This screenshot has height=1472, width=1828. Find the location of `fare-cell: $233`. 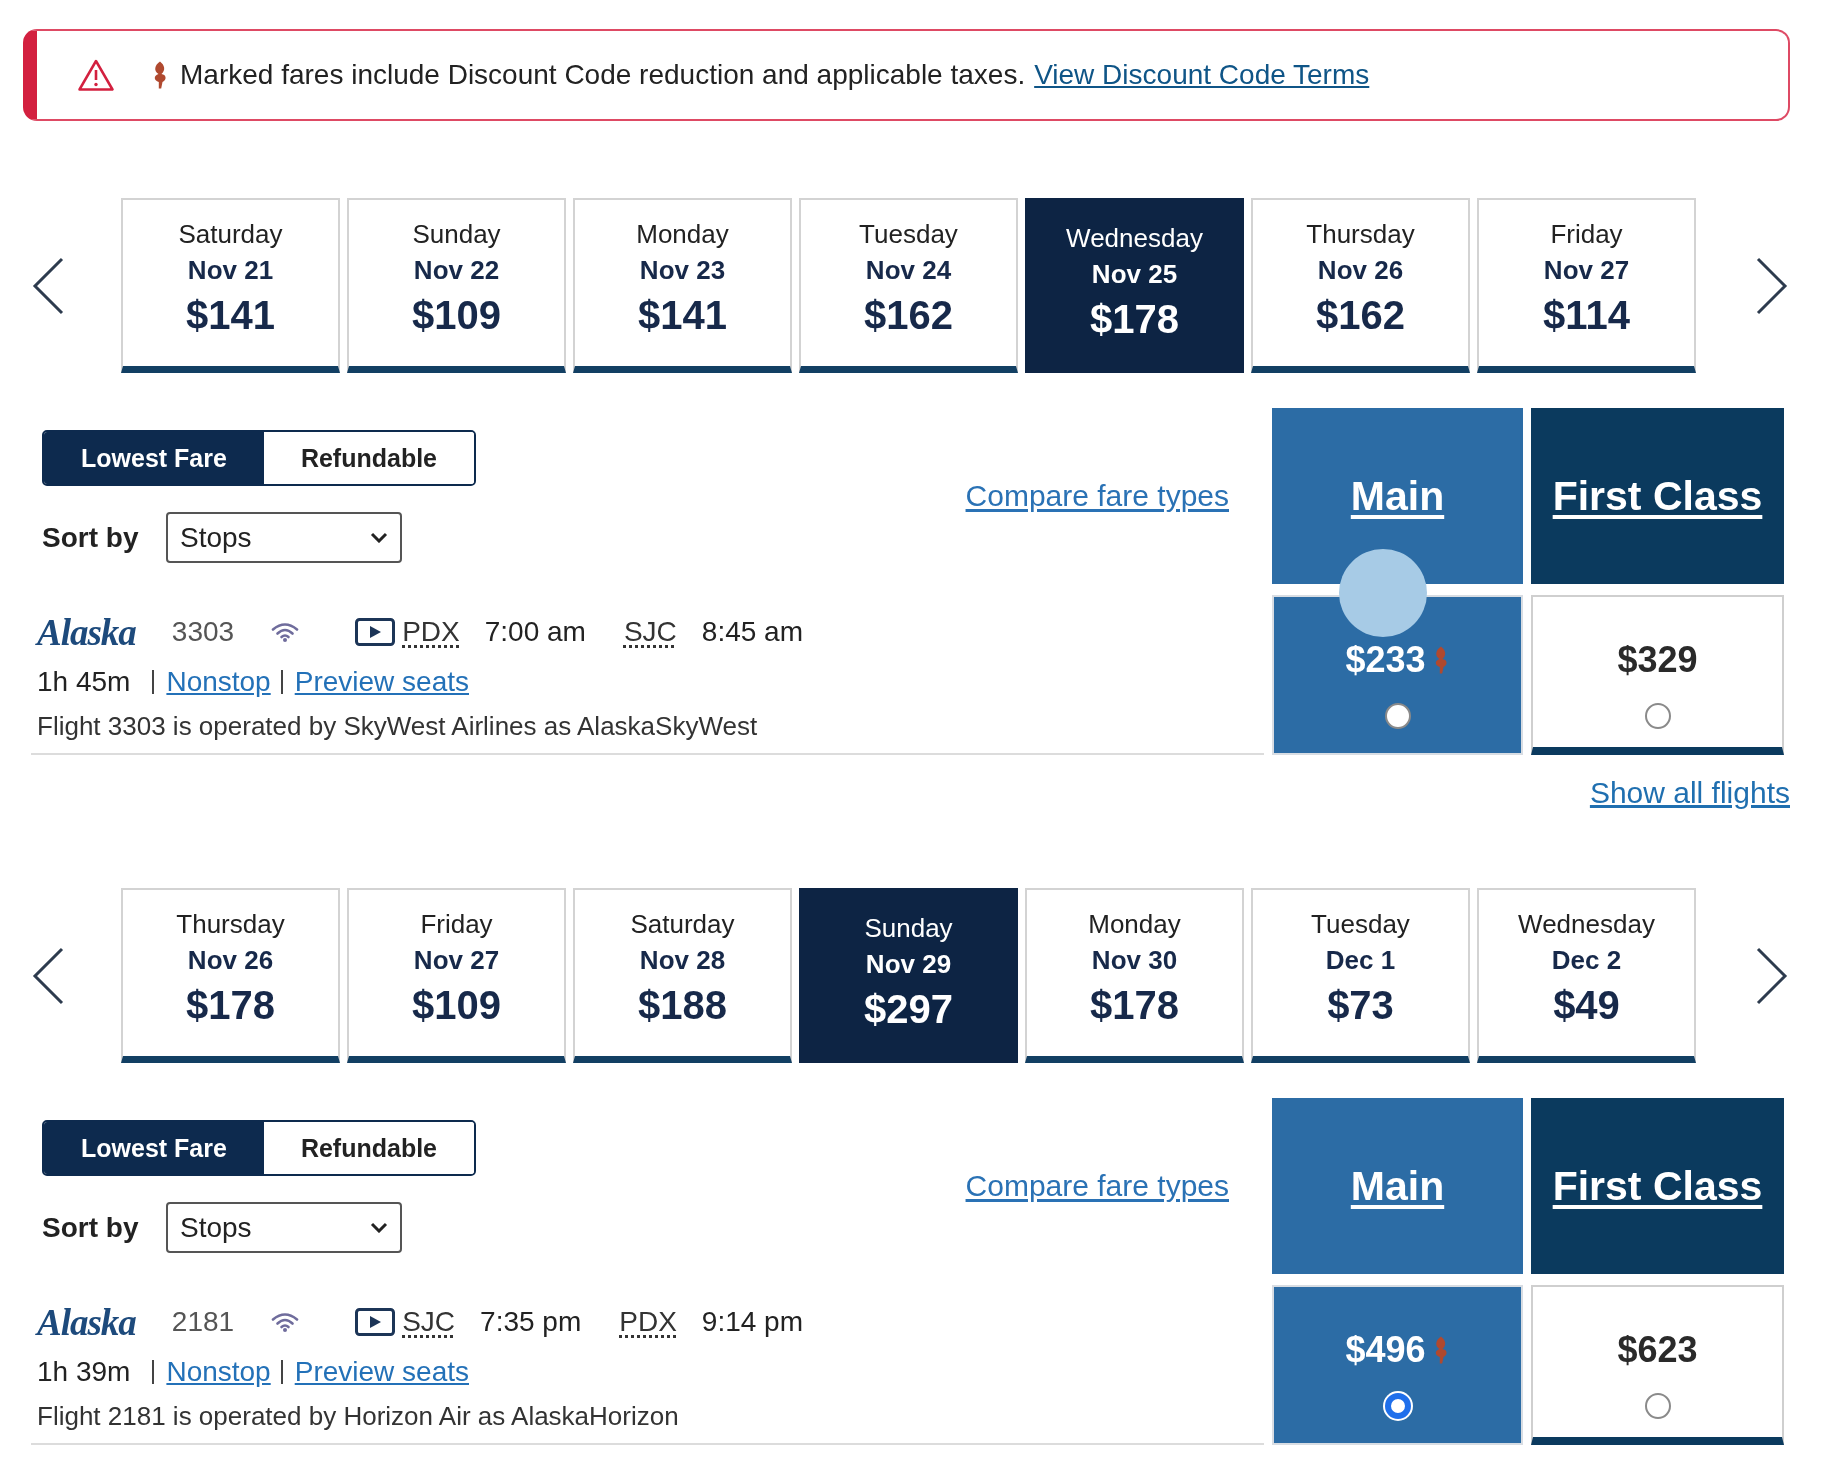

fare-cell: $233 is located at coordinates (1397, 675).